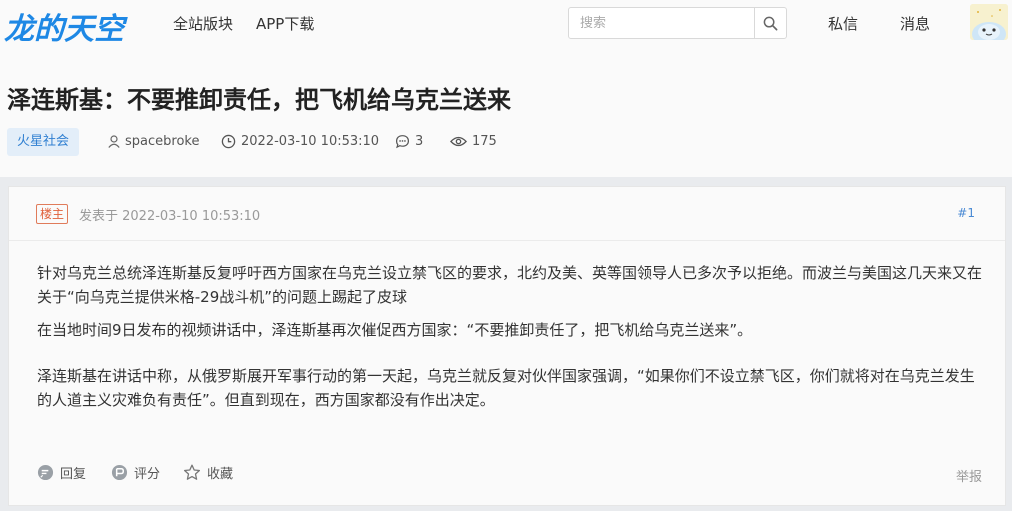 This screenshot has height=511, width=1012. I want to click on rate-button: 评分, so click(135, 472).